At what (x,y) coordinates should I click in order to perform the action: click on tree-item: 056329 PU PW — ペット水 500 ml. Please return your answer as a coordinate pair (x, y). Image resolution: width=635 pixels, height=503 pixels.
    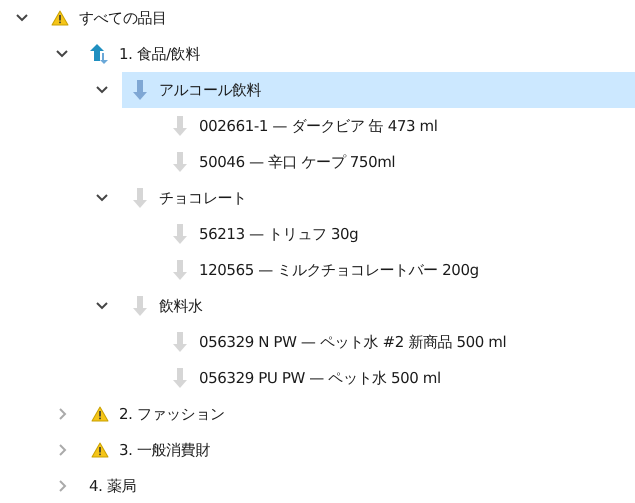
    Looking at the image, I should click on (398, 378).